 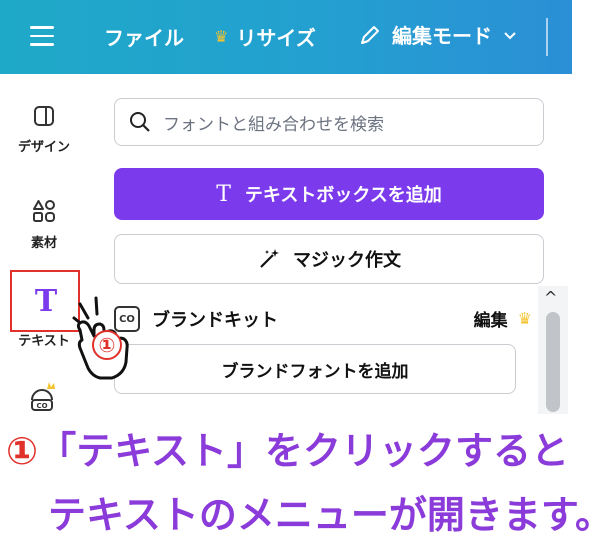 What do you see at coordinates (43, 396) in the screenshot?
I see `brand-icon: CO` at bounding box center [43, 396].